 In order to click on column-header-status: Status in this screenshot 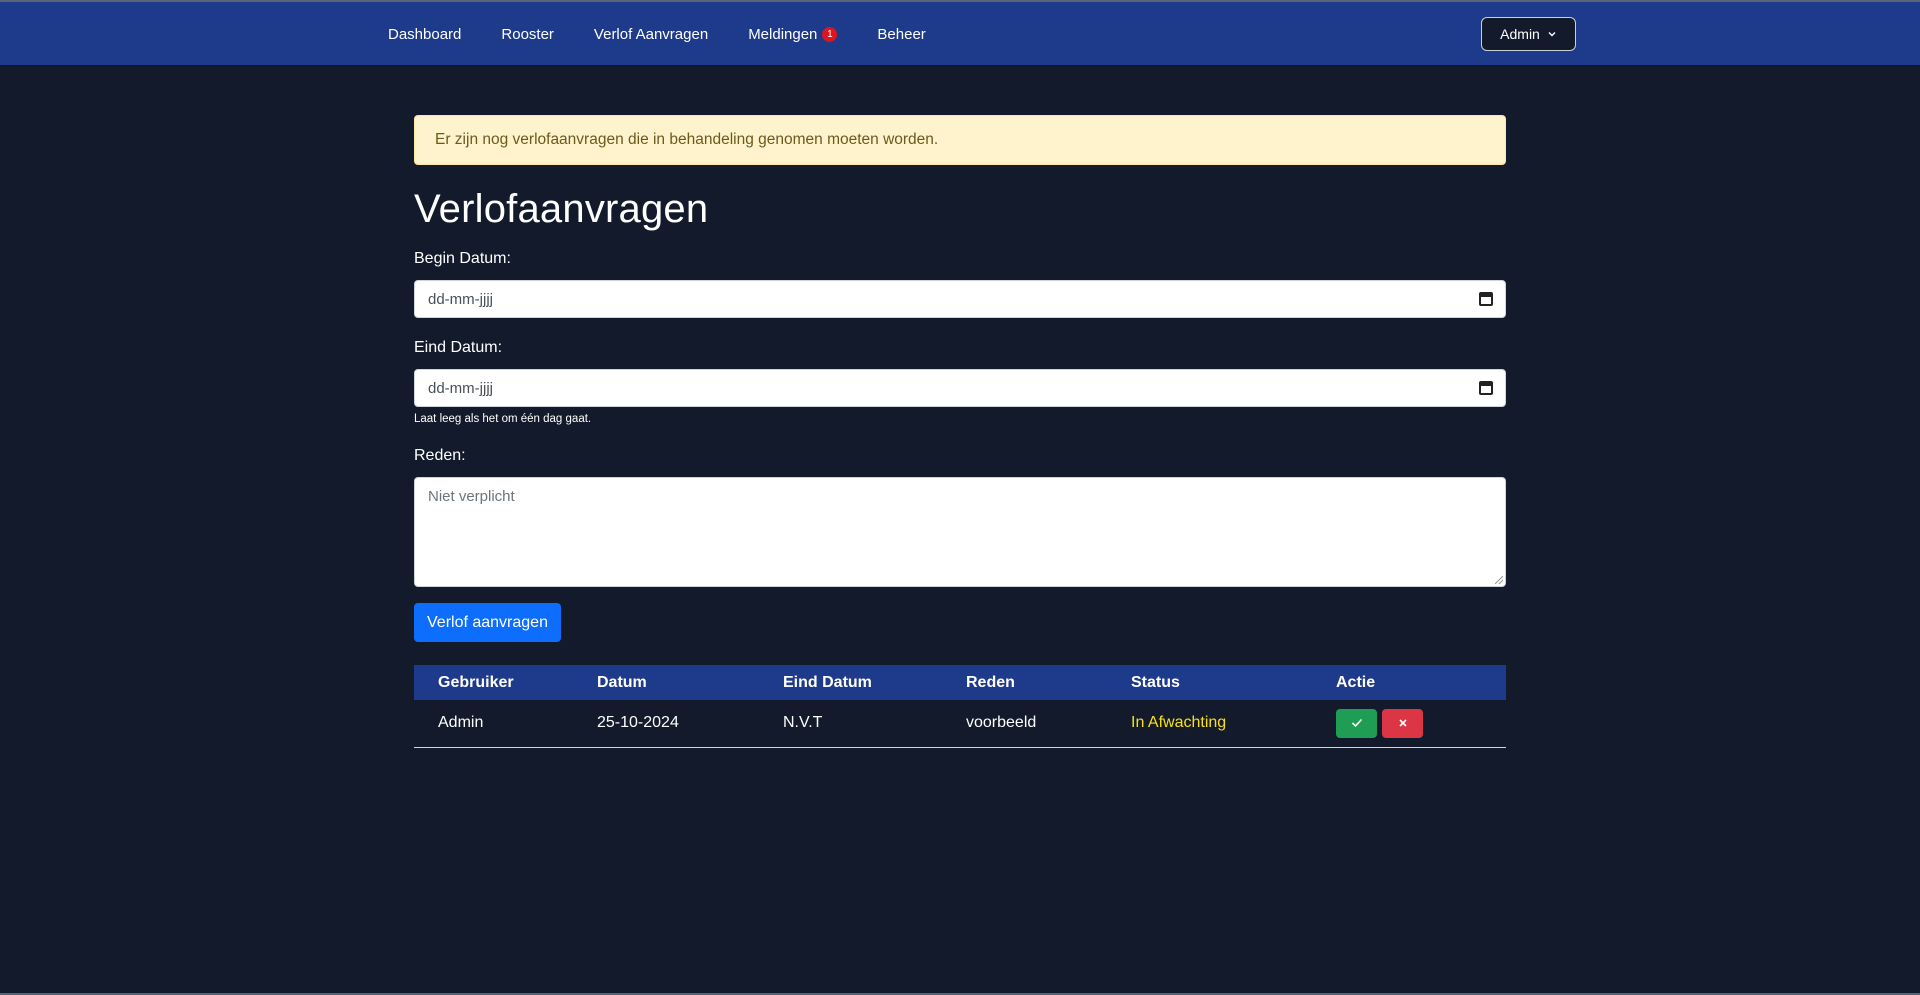, I will do `click(1209, 682)`.